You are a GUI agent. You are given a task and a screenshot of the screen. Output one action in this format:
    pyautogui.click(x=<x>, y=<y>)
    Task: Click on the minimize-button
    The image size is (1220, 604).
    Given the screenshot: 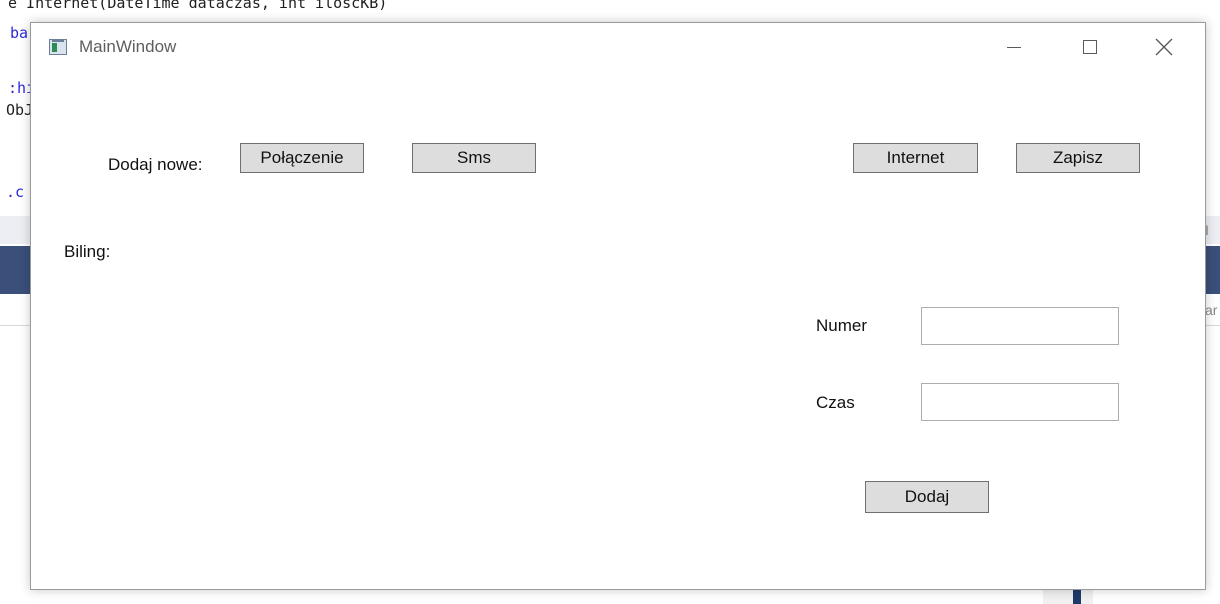 What is the action you would take?
    pyautogui.click(x=1014, y=47)
    